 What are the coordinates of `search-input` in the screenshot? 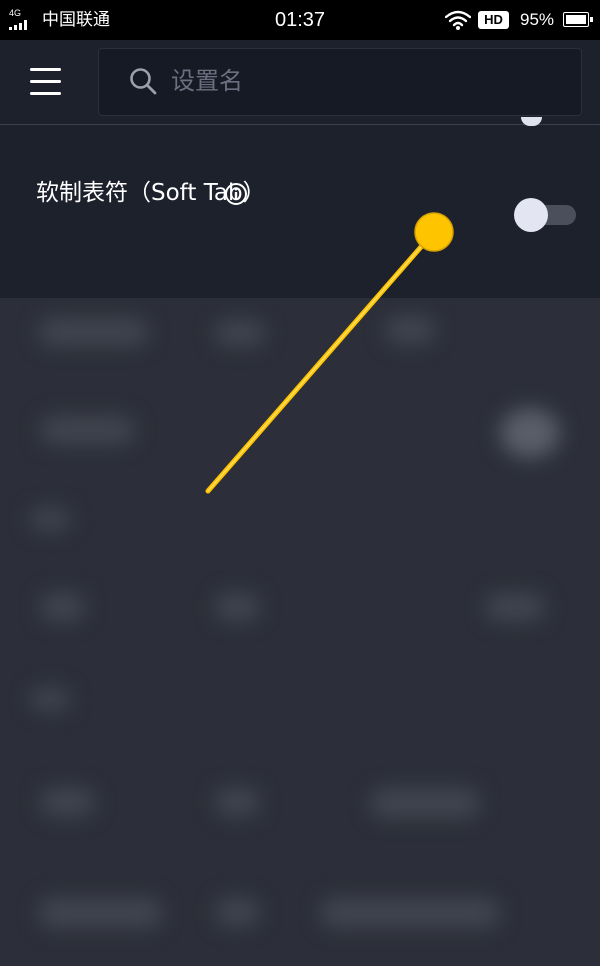 It's located at (361, 81).